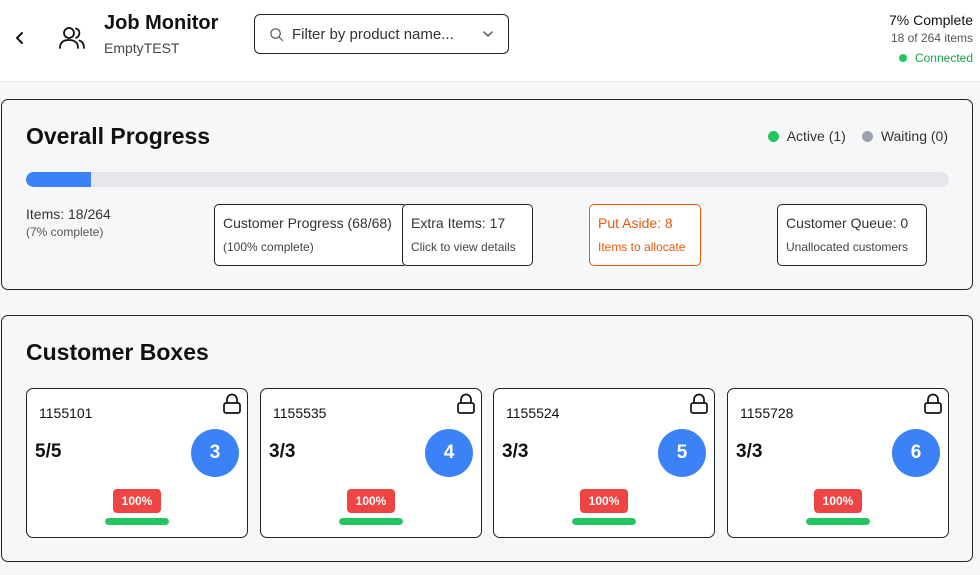 The image size is (980, 575). I want to click on legend-active-label: Active (1), so click(816, 136).